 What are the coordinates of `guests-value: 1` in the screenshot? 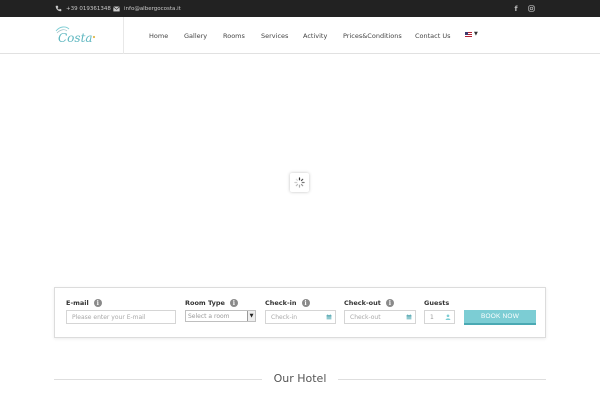 It's located at (432, 317).